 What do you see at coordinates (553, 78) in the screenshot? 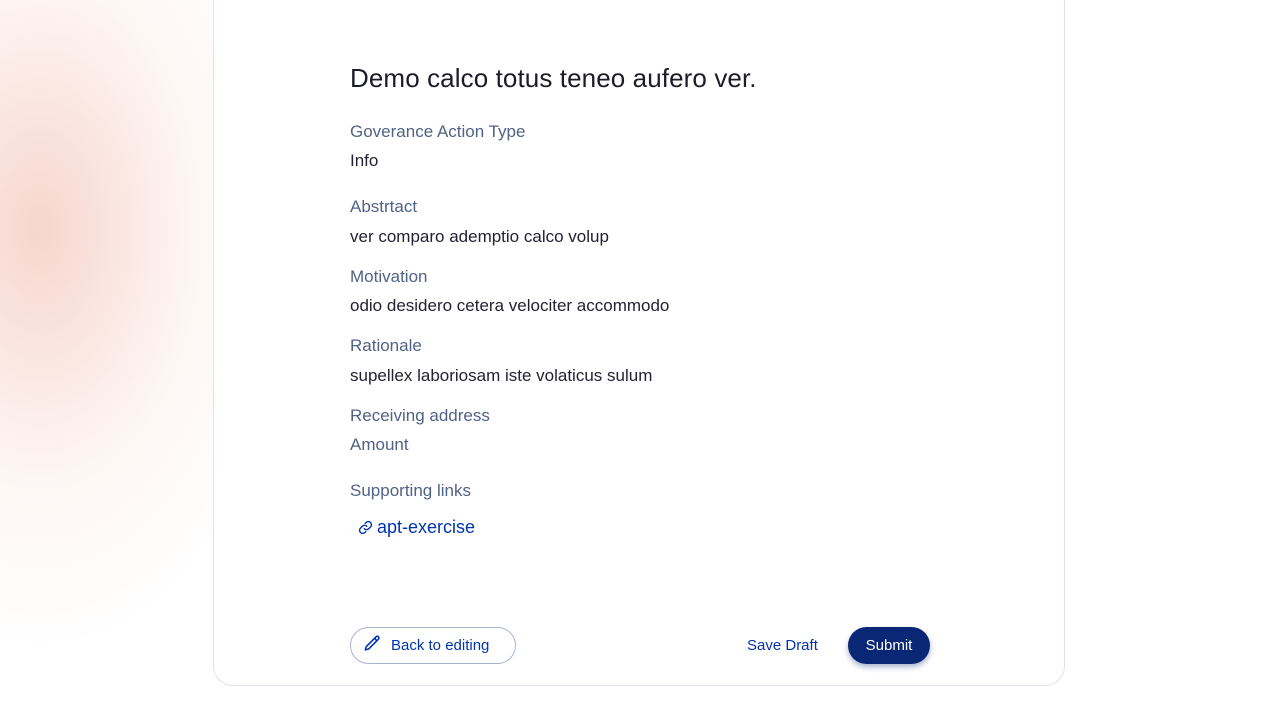
I see `proposal-title: Demo calco totus teneo aufero ver.` at bounding box center [553, 78].